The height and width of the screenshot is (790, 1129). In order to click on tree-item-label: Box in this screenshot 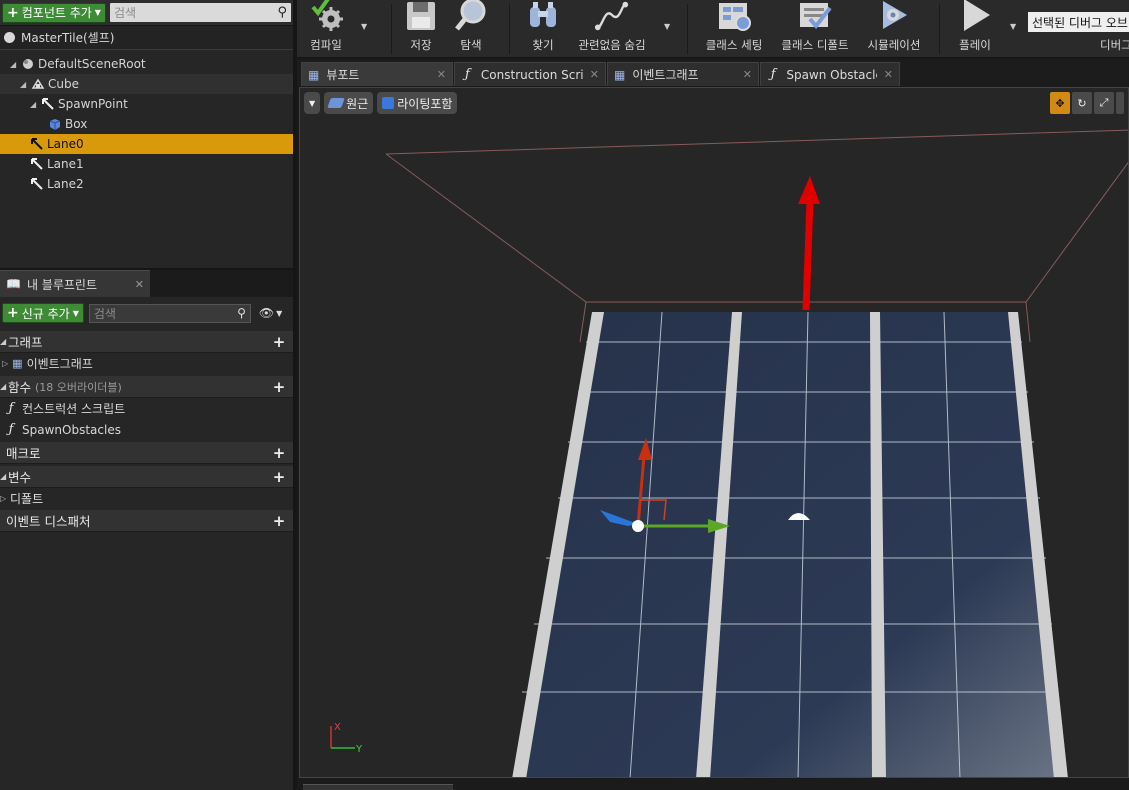, I will do `click(76, 124)`.